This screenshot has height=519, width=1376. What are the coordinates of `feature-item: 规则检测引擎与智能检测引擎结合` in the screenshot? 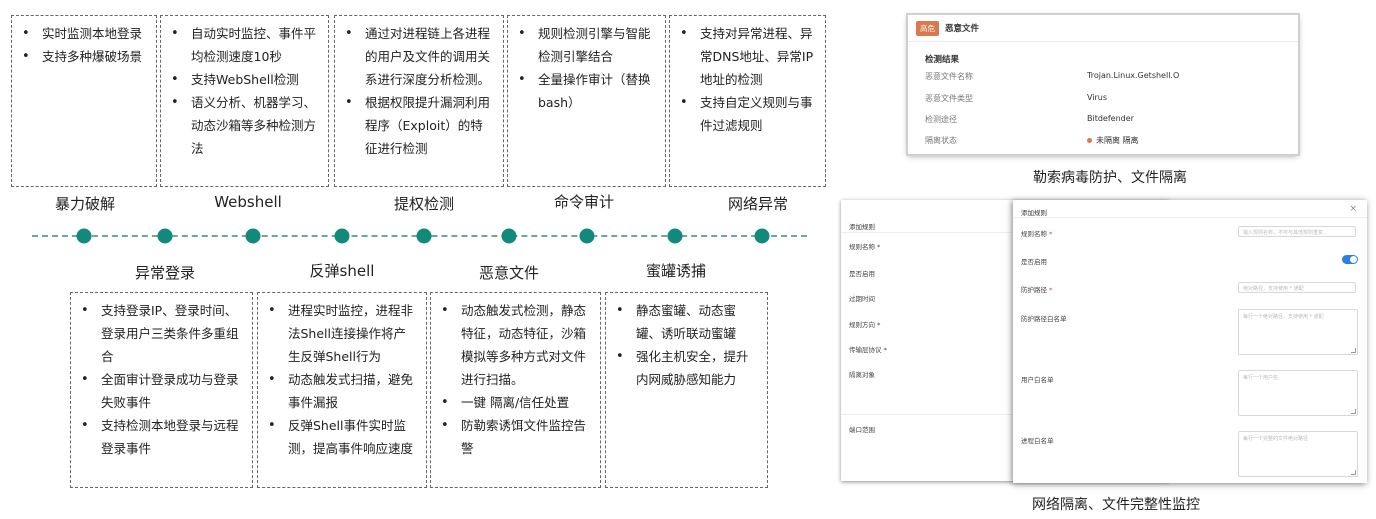 It's located at (585, 45).